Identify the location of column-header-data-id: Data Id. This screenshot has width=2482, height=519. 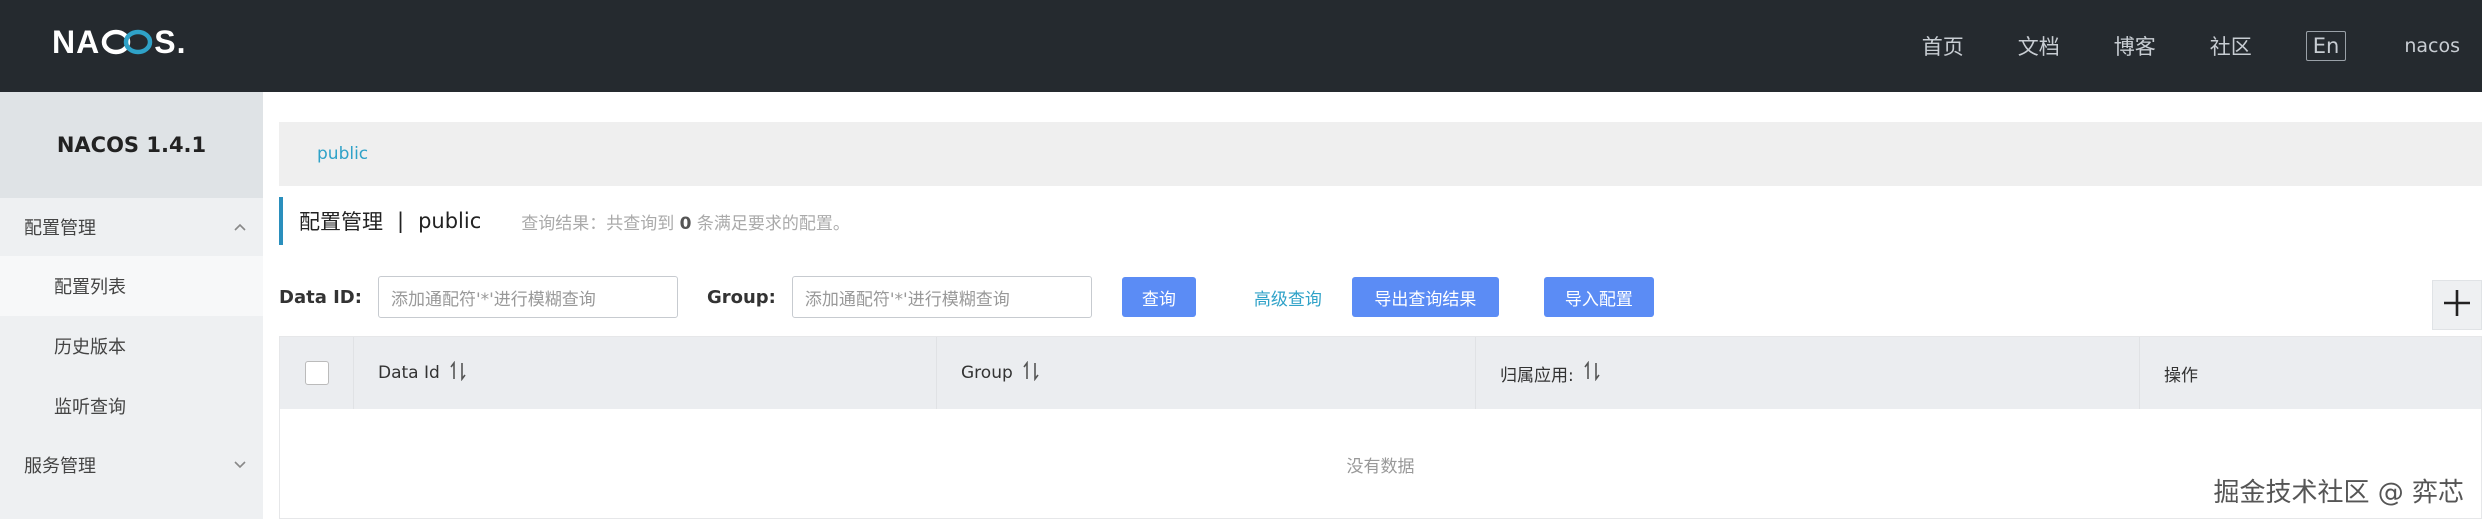
(645, 373).